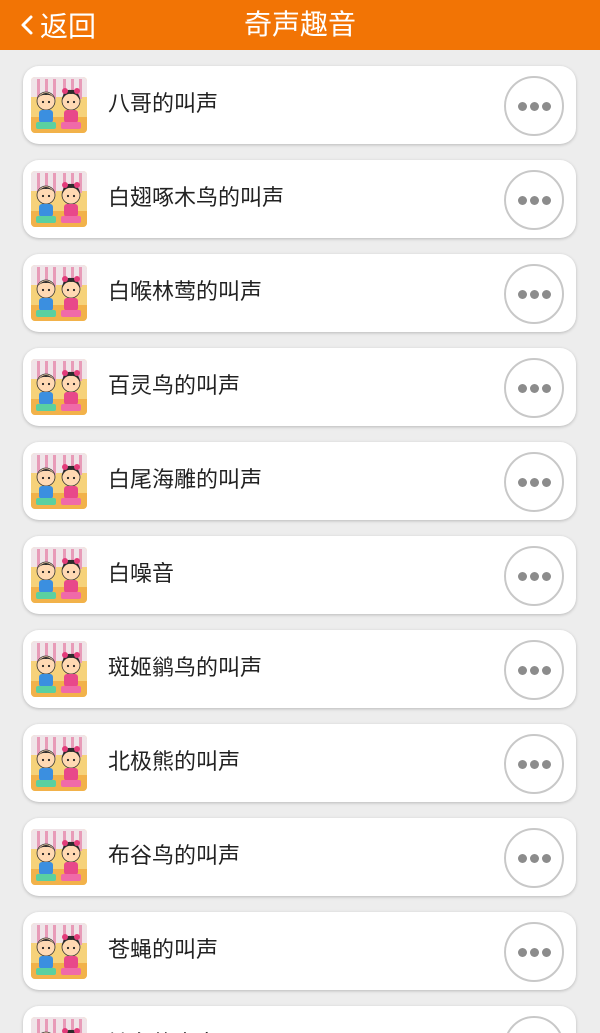 The width and height of the screenshot is (600, 1033). What do you see at coordinates (300, 25) in the screenshot?
I see `app-header: 返回 奇声趣音` at bounding box center [300, 25].